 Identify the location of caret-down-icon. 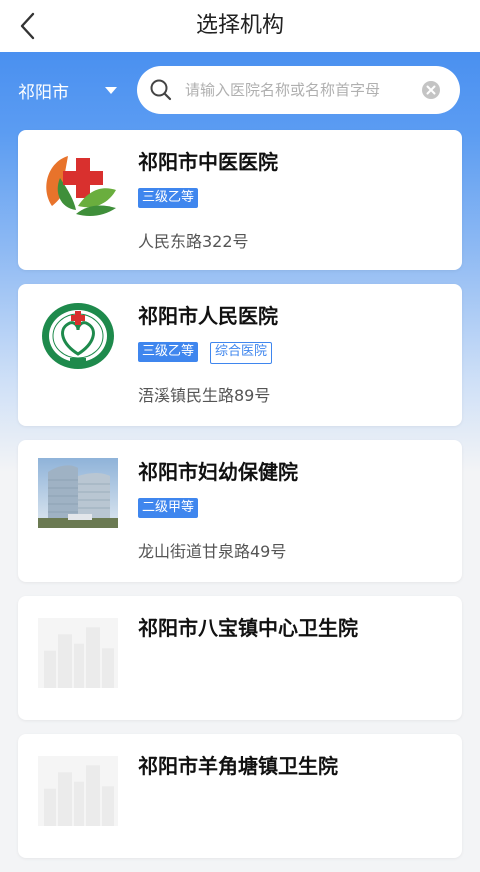
(111, 90).